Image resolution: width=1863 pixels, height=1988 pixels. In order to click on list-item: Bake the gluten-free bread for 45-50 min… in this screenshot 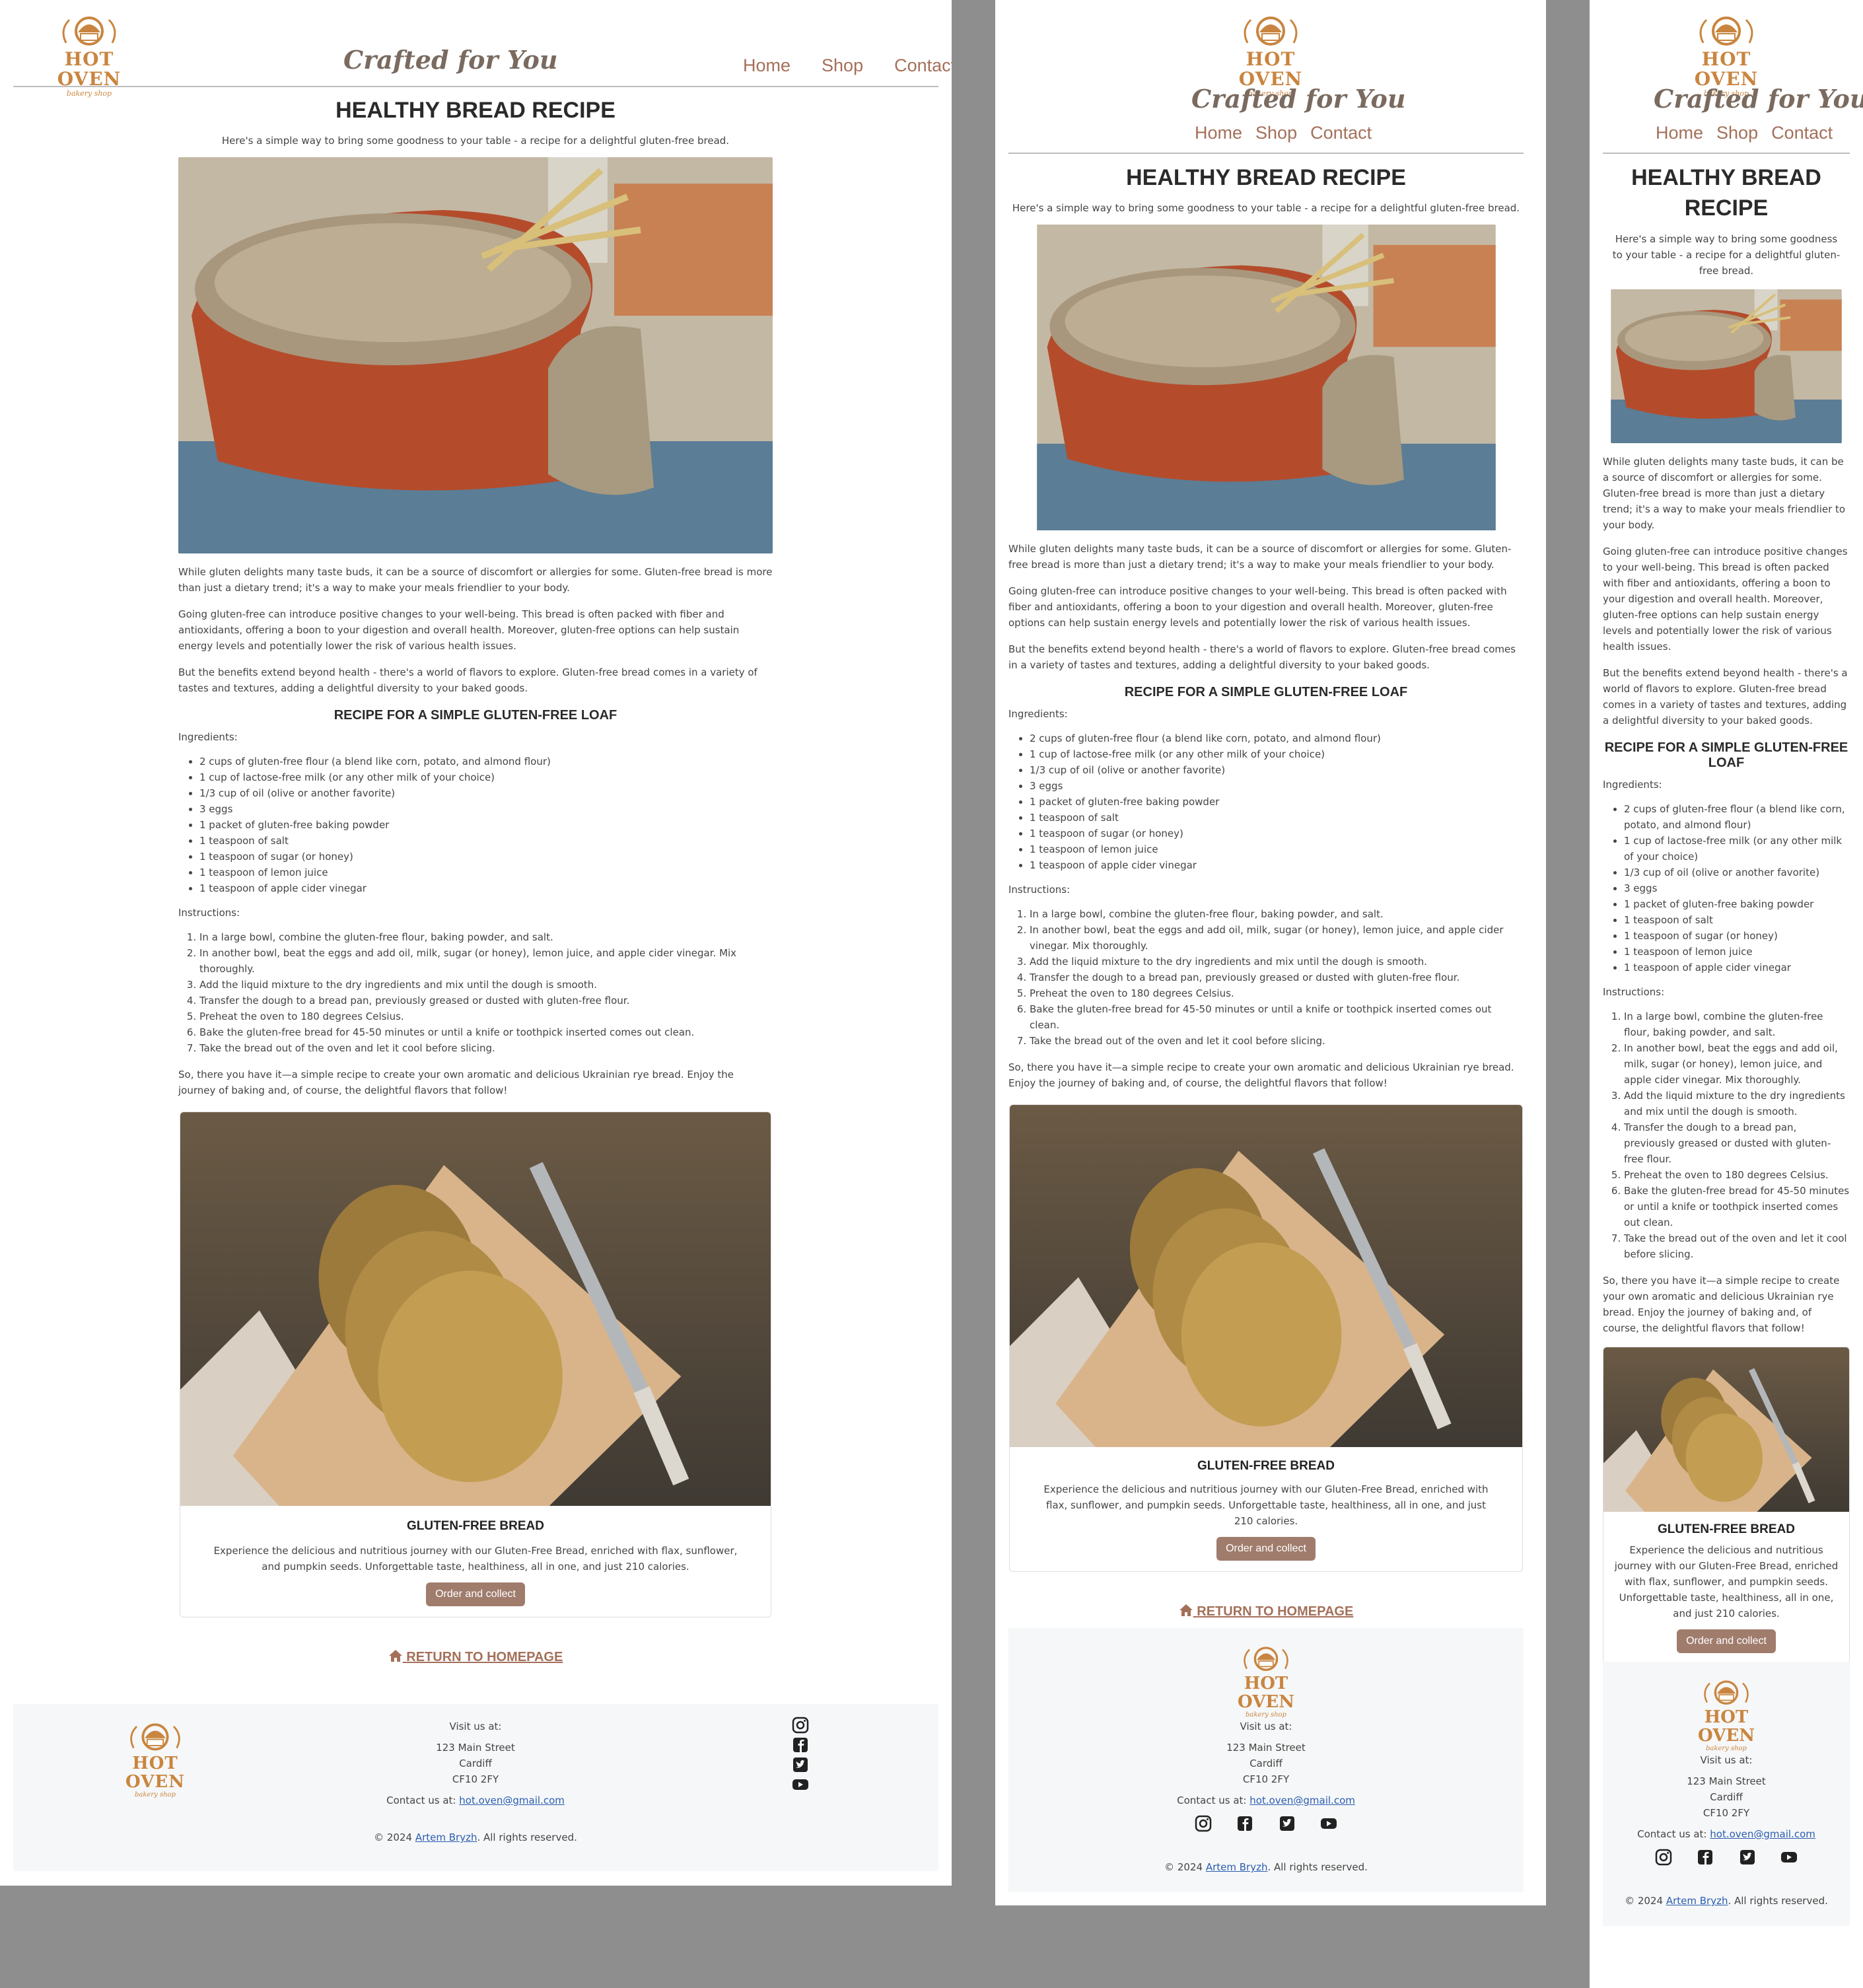, I will do `click(486, 1032)`.